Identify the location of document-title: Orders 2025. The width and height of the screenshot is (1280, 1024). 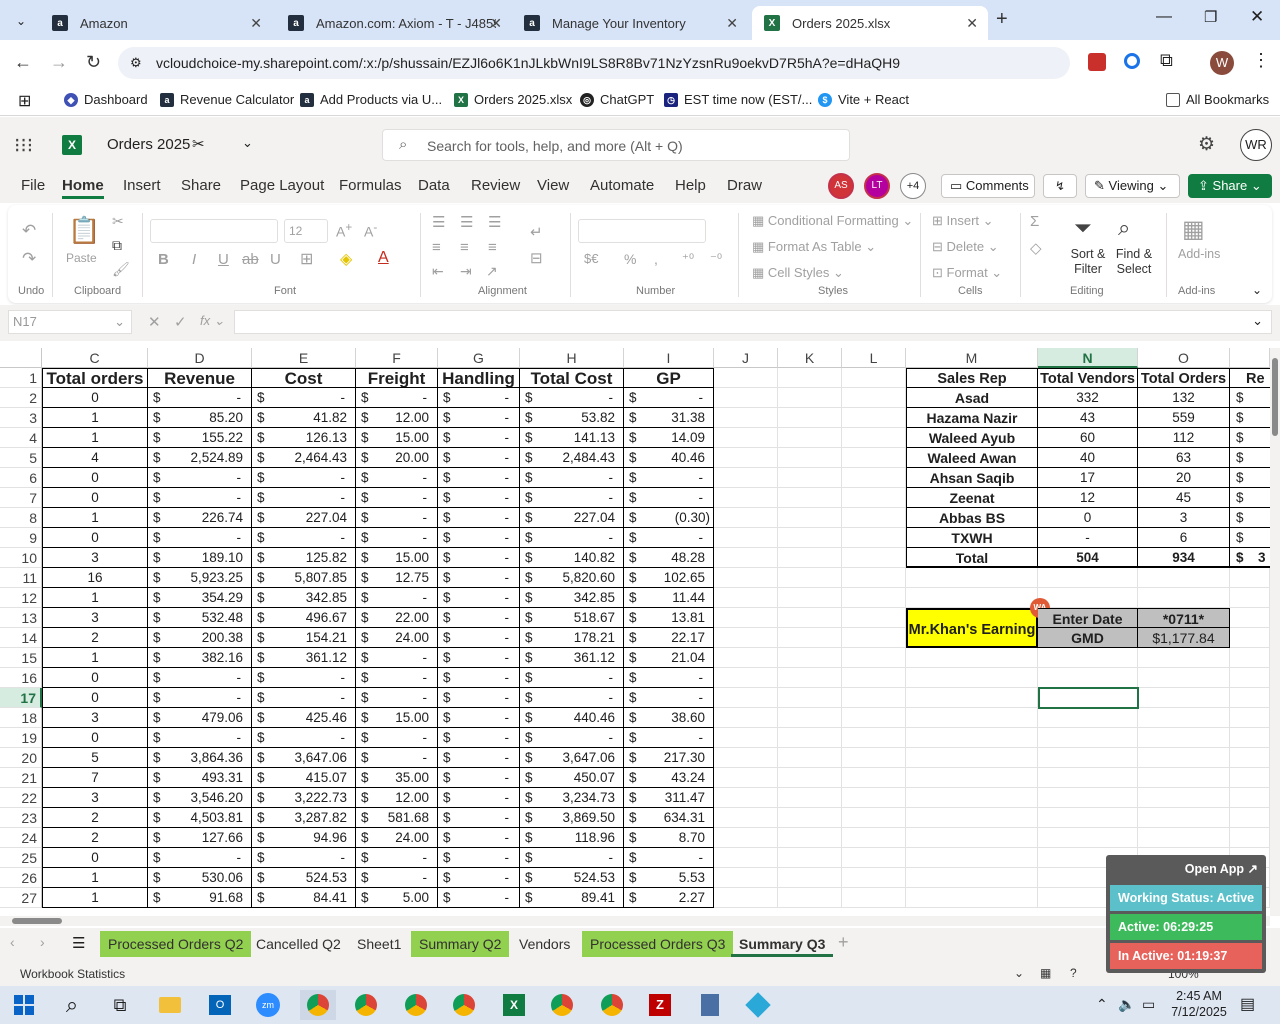
(148, 144).